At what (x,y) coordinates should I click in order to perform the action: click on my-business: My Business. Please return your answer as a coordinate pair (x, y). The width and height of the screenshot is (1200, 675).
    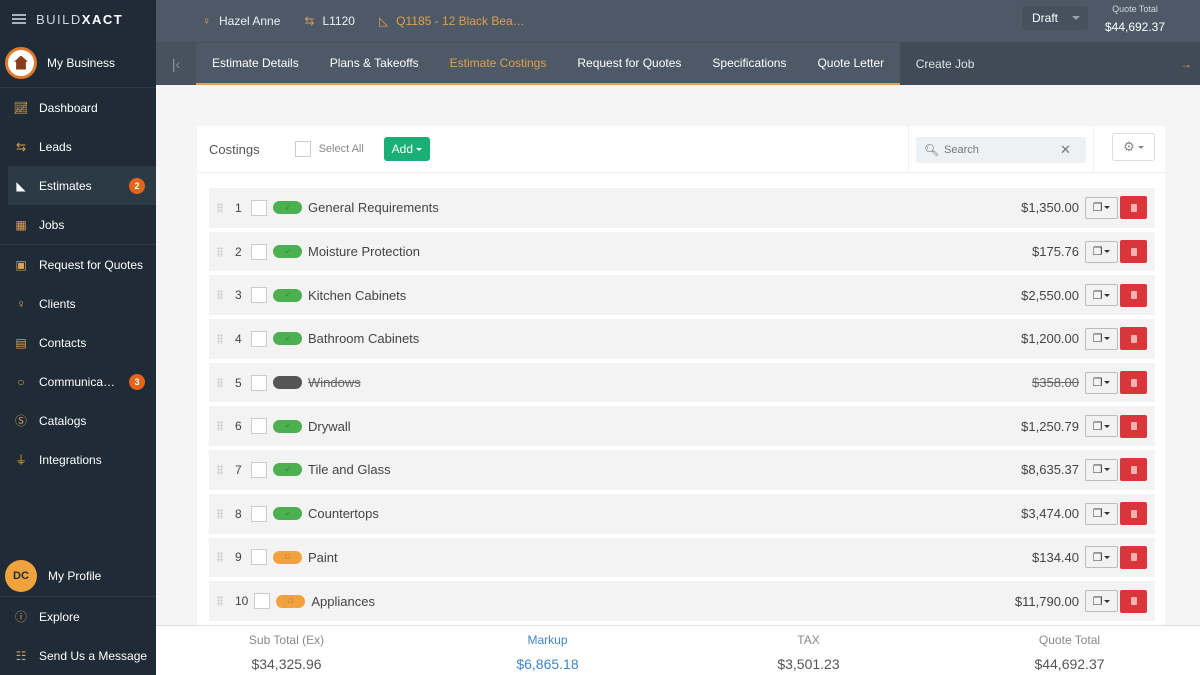
    Looking at the image, I should click on (78, 63).